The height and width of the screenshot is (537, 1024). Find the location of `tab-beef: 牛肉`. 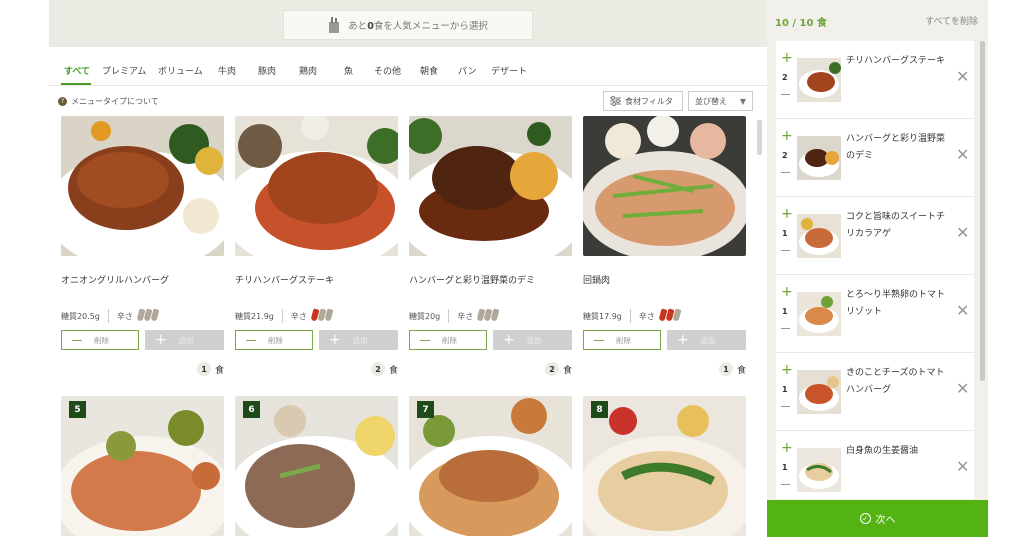

tab-beef: 牛肉 is located at coordinates (227, 70).